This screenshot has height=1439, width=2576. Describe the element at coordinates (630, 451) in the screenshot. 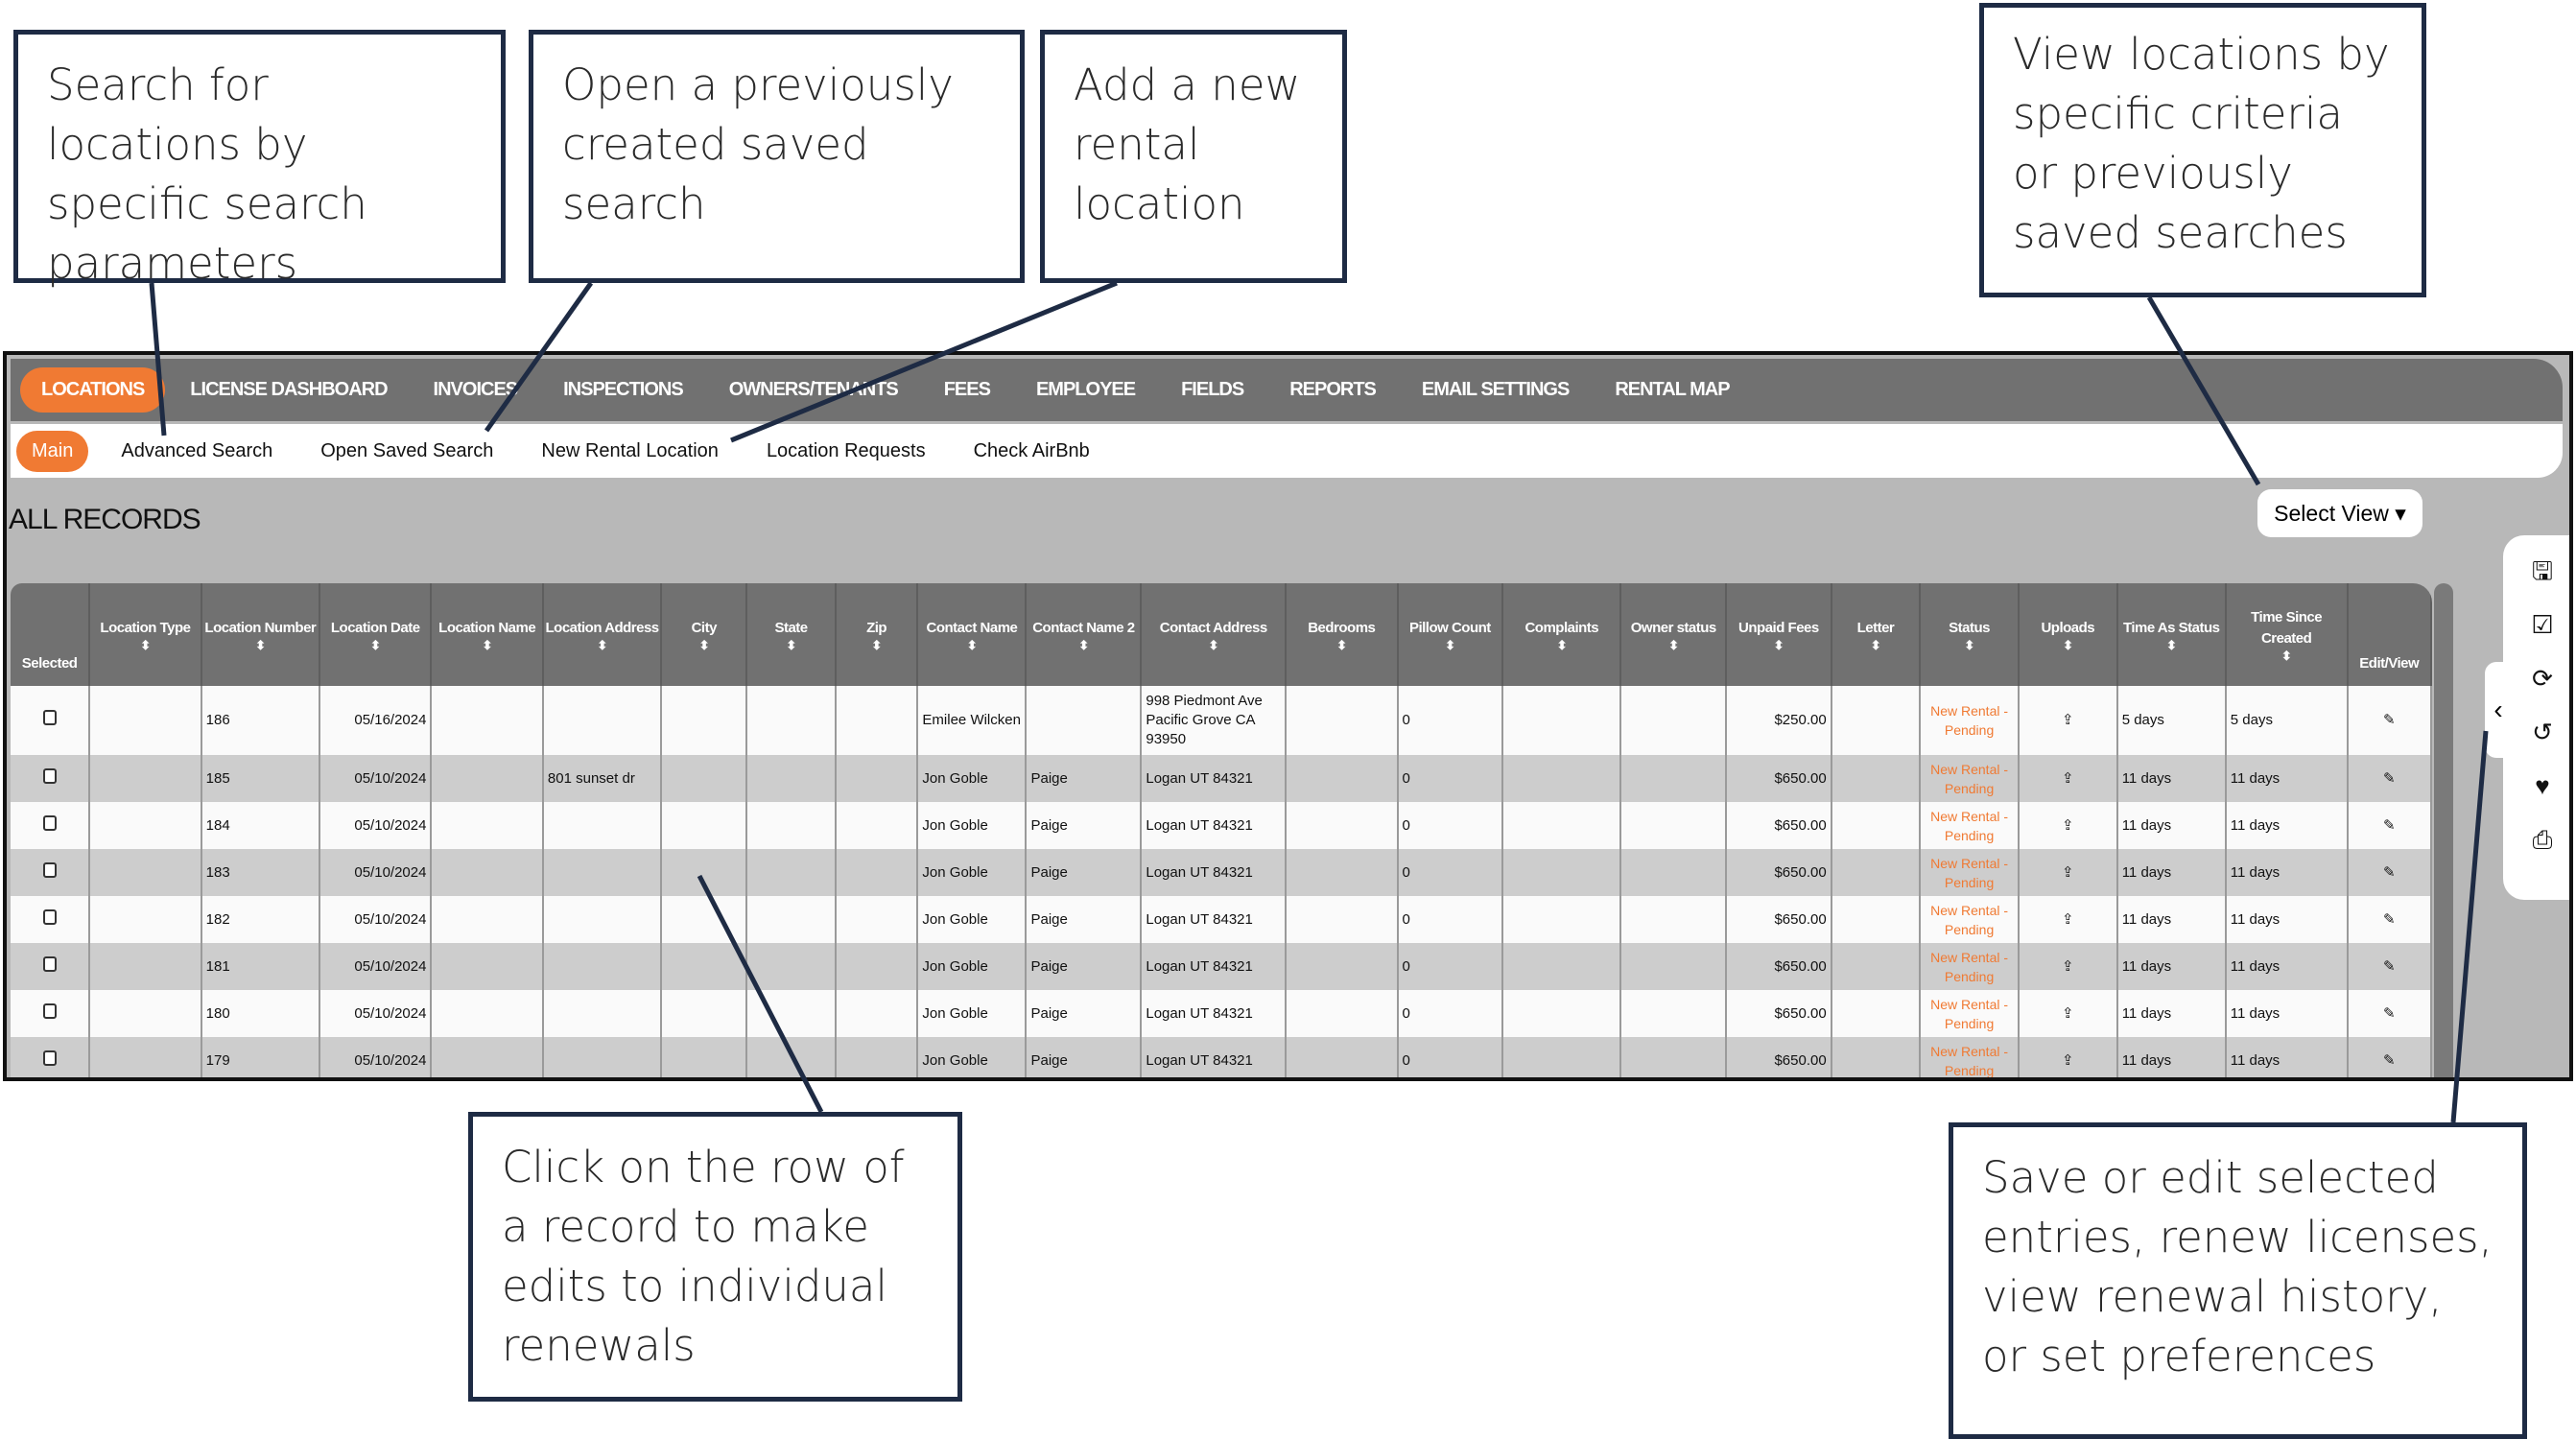

I see `subnav-new-rental-location: New Rental Location` at that location.